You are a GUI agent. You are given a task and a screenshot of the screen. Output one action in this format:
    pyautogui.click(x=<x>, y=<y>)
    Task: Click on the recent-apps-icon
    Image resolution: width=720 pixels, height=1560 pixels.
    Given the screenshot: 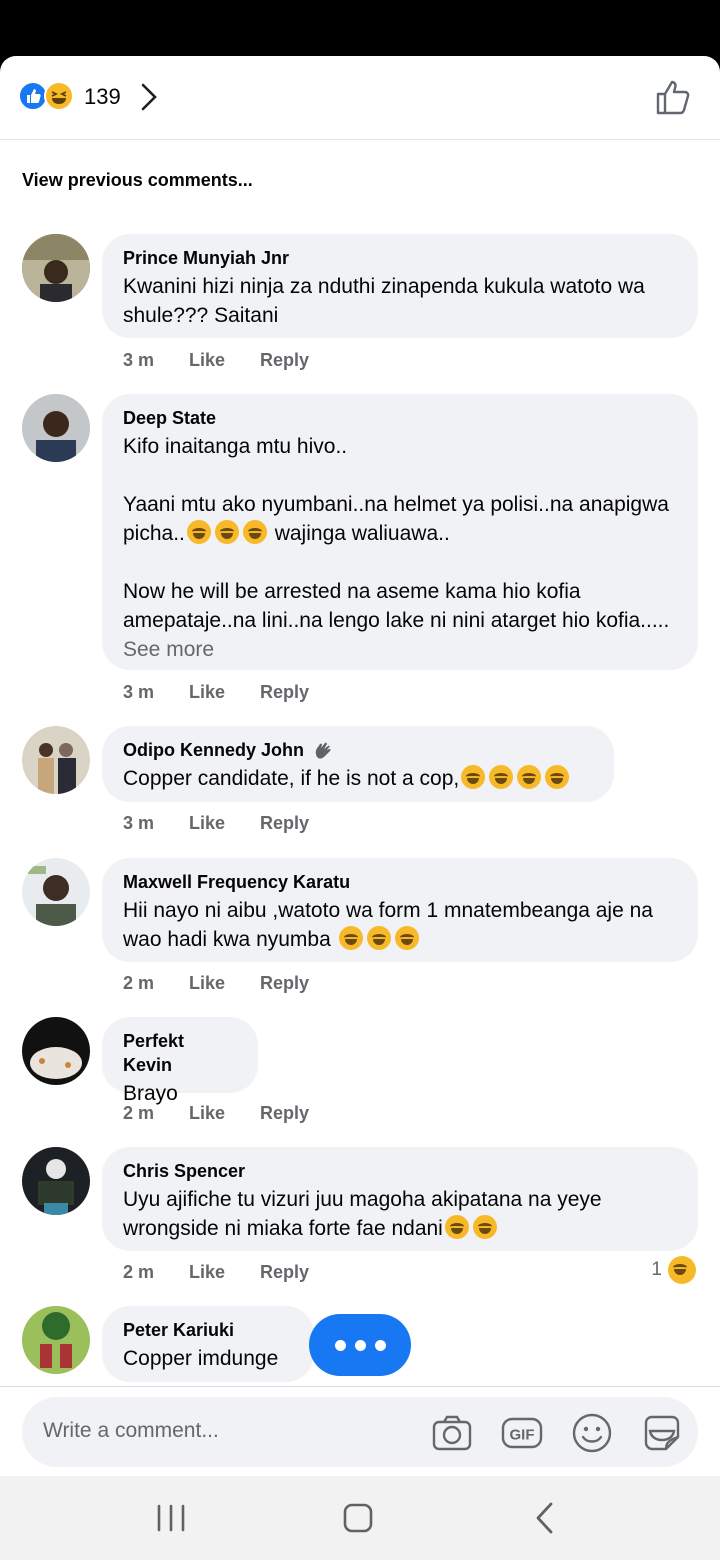 What is the action you would take?
    pyautogui.click(x=171, y=1518)
    